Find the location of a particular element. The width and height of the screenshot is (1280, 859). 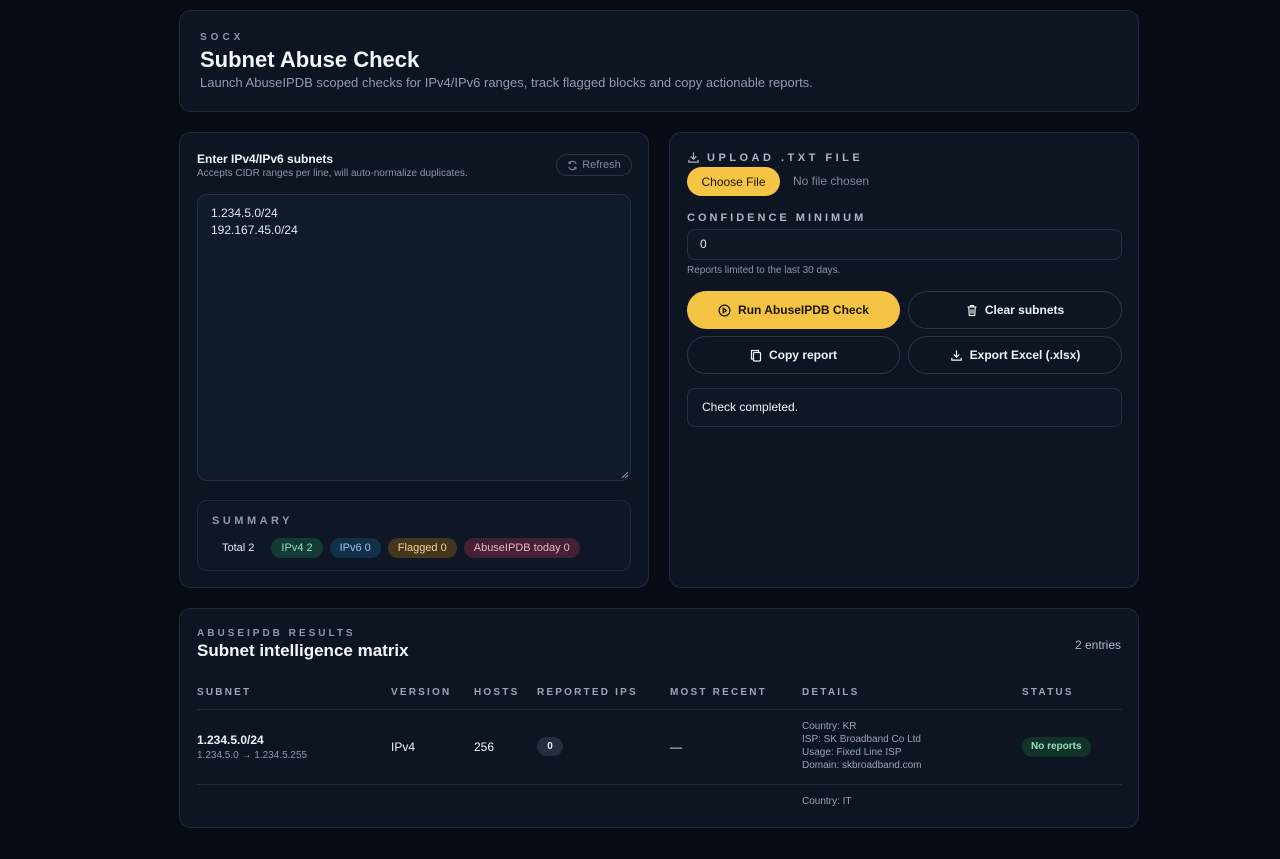

column-header-most-recent: MOST RECENT is located at coordinates (718, 692).